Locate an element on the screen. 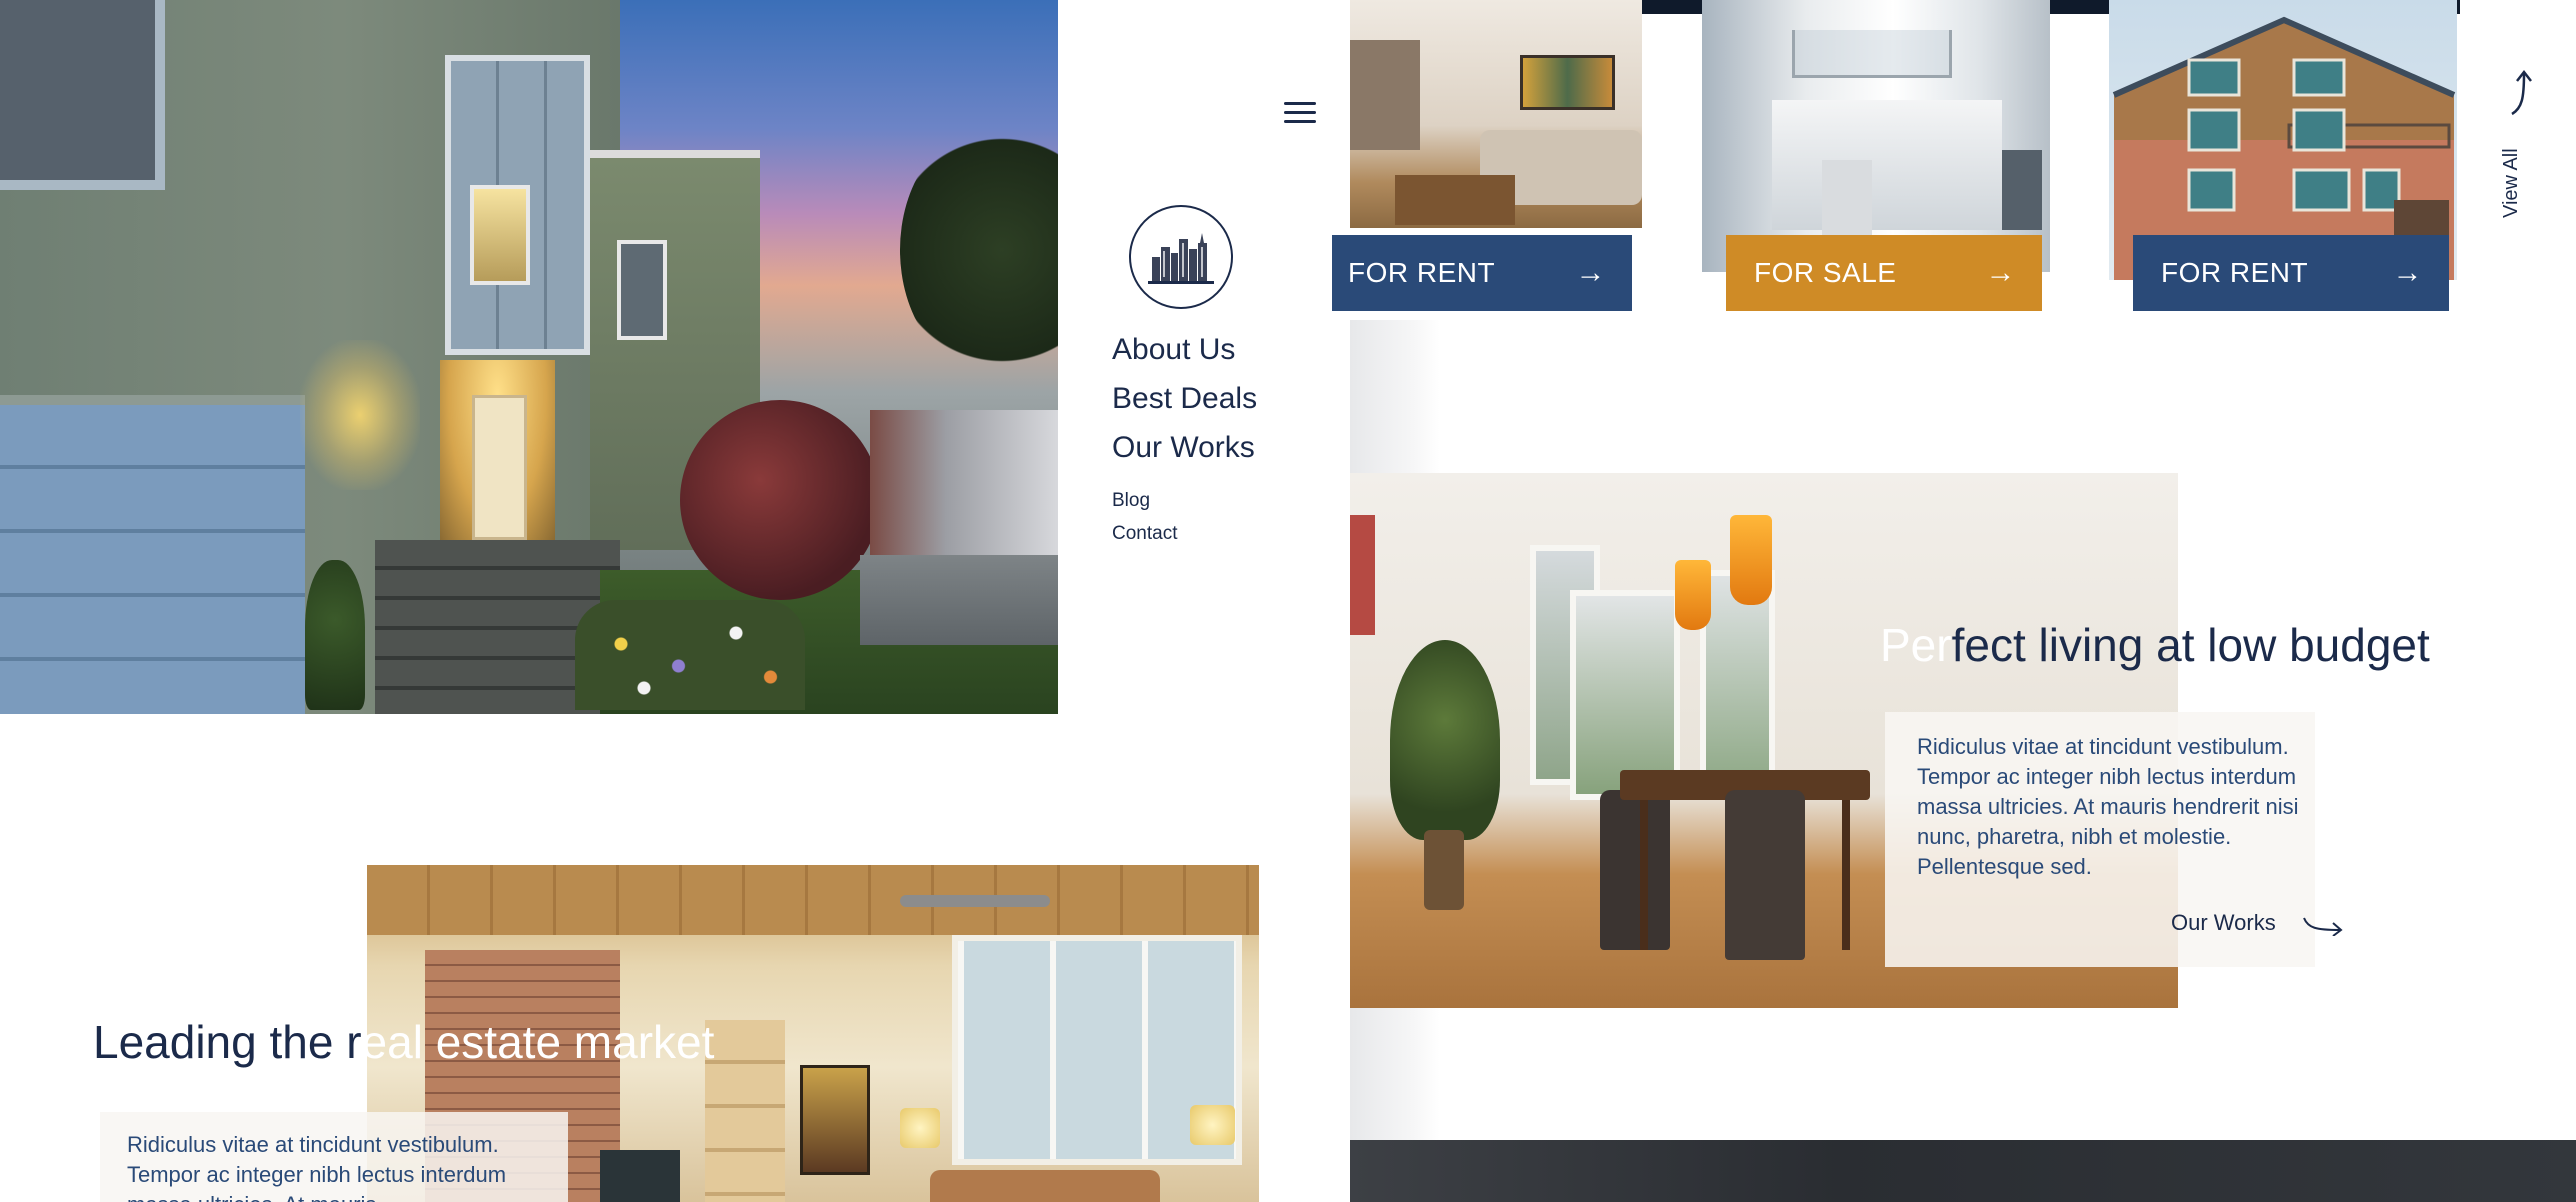 The width and height of the screenshot is (2576, 1202). street is located at coordinates (959, 600).